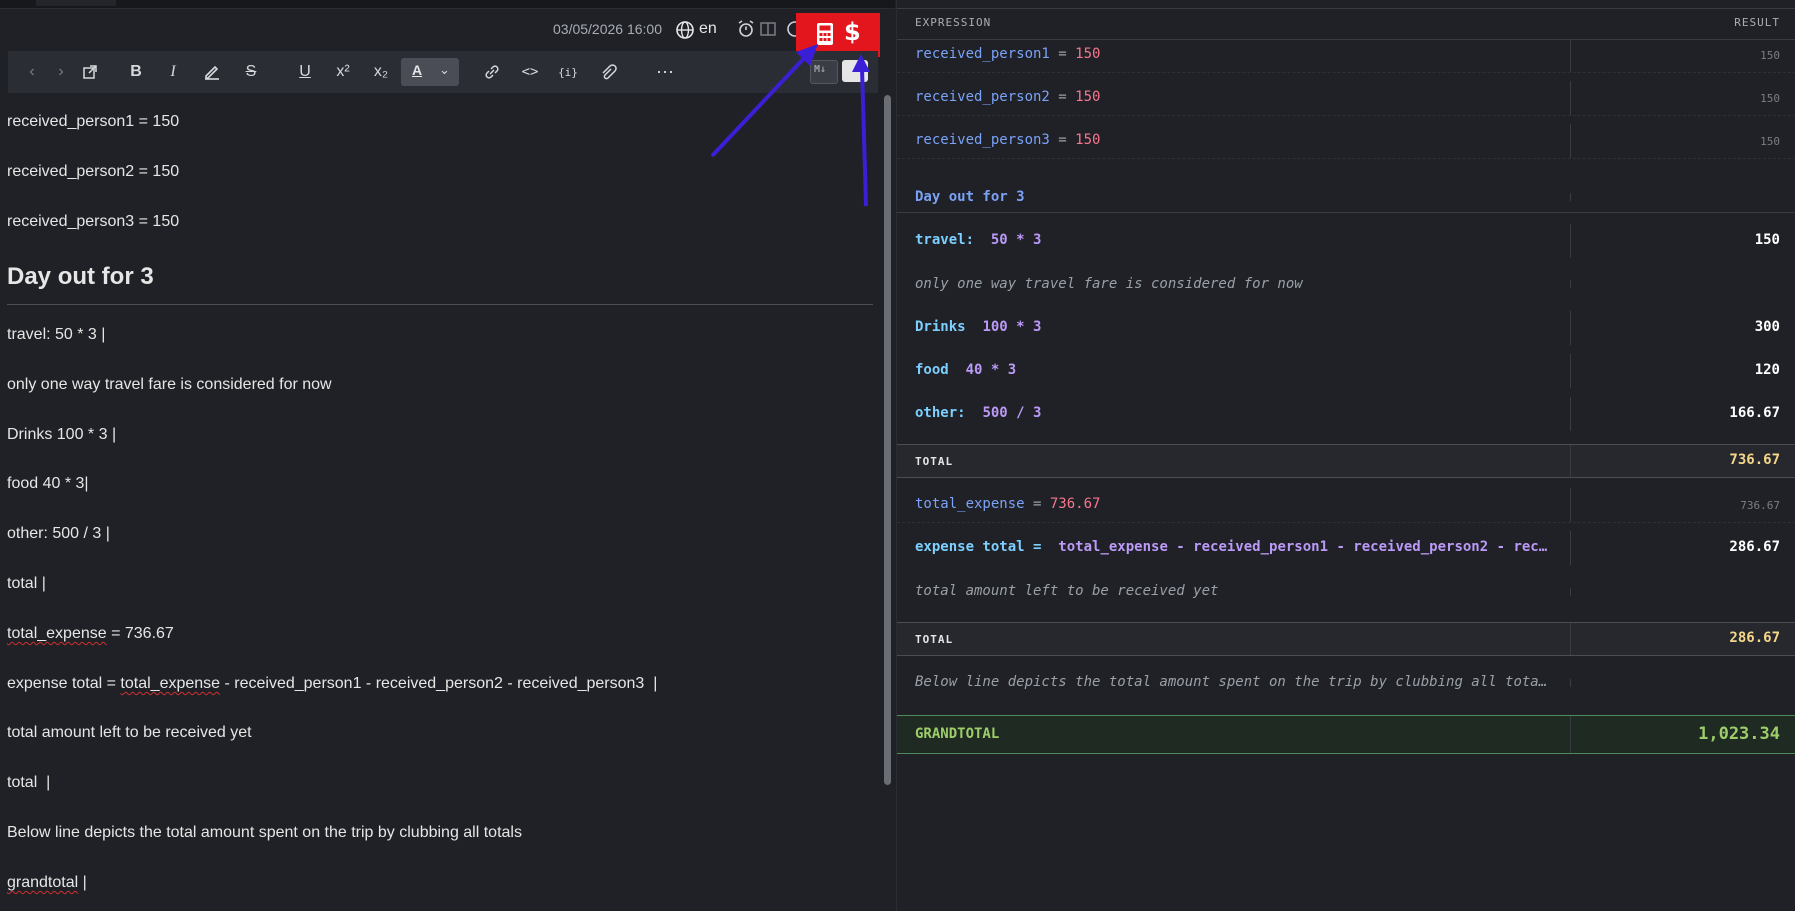 The width and height of the screenshot is (1795, 911). Describe the element at coordinates (1346, 198) in the screenshot. I see `result-heading-row: Day out for 3` at that location.